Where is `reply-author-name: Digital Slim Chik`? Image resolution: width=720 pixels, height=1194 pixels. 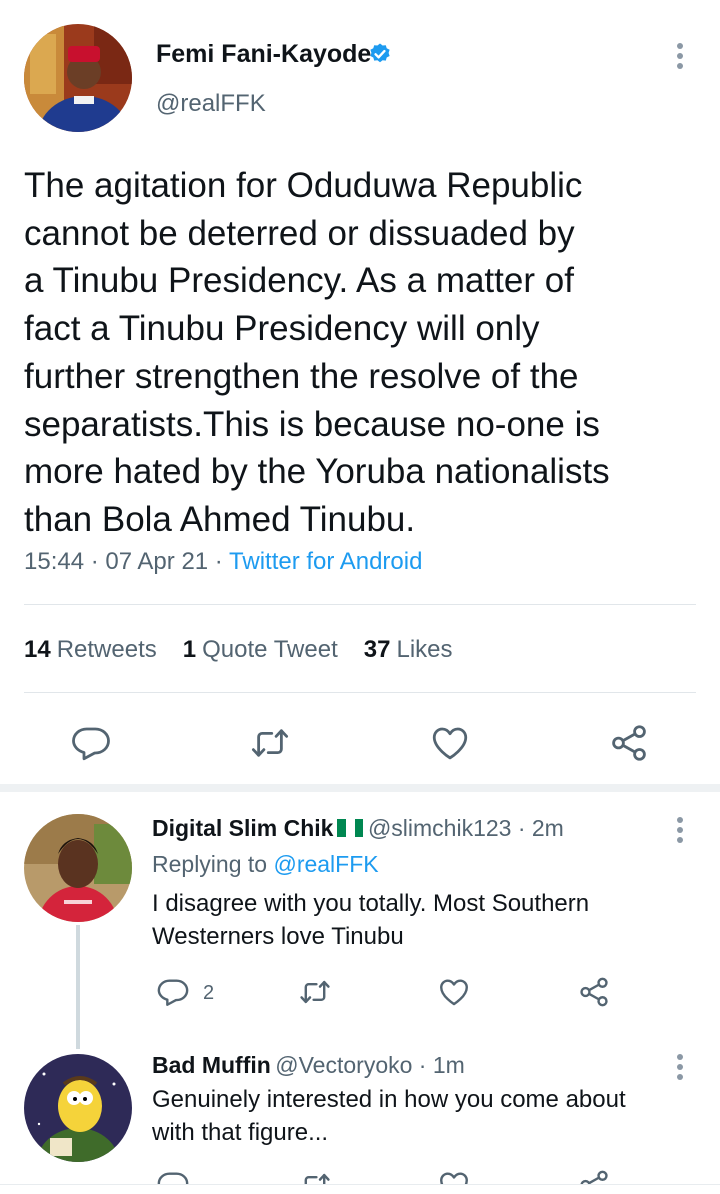 reply-author-name: Digital Slim Chik is located at coordinates (242, 828).